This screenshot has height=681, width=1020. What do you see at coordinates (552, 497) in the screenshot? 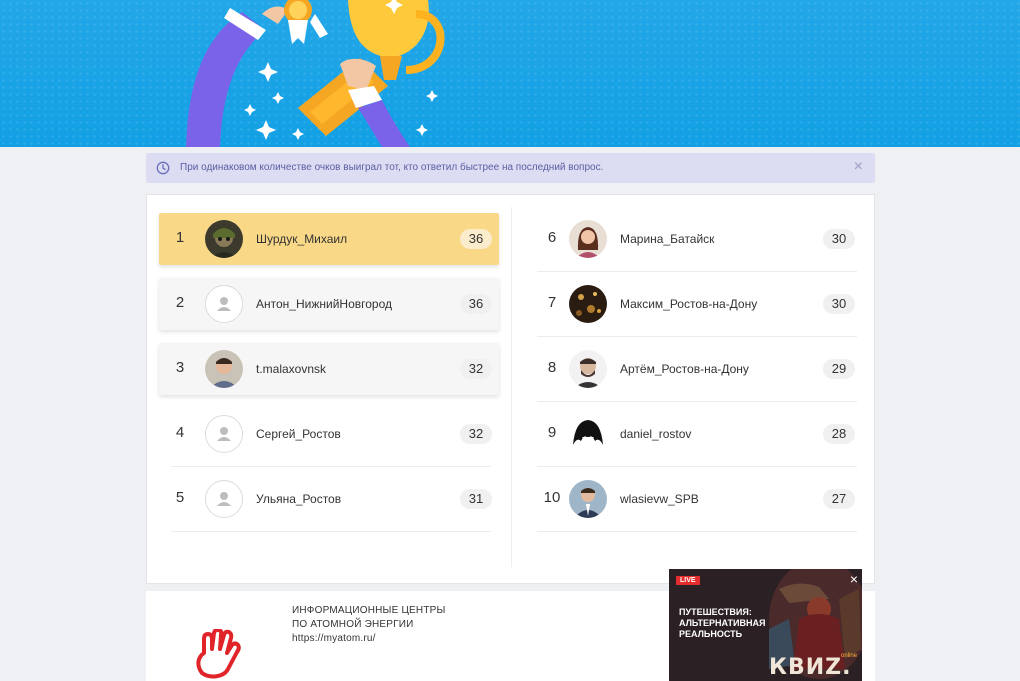
I see `rank-number: 10` at bounding box center [552, 497].